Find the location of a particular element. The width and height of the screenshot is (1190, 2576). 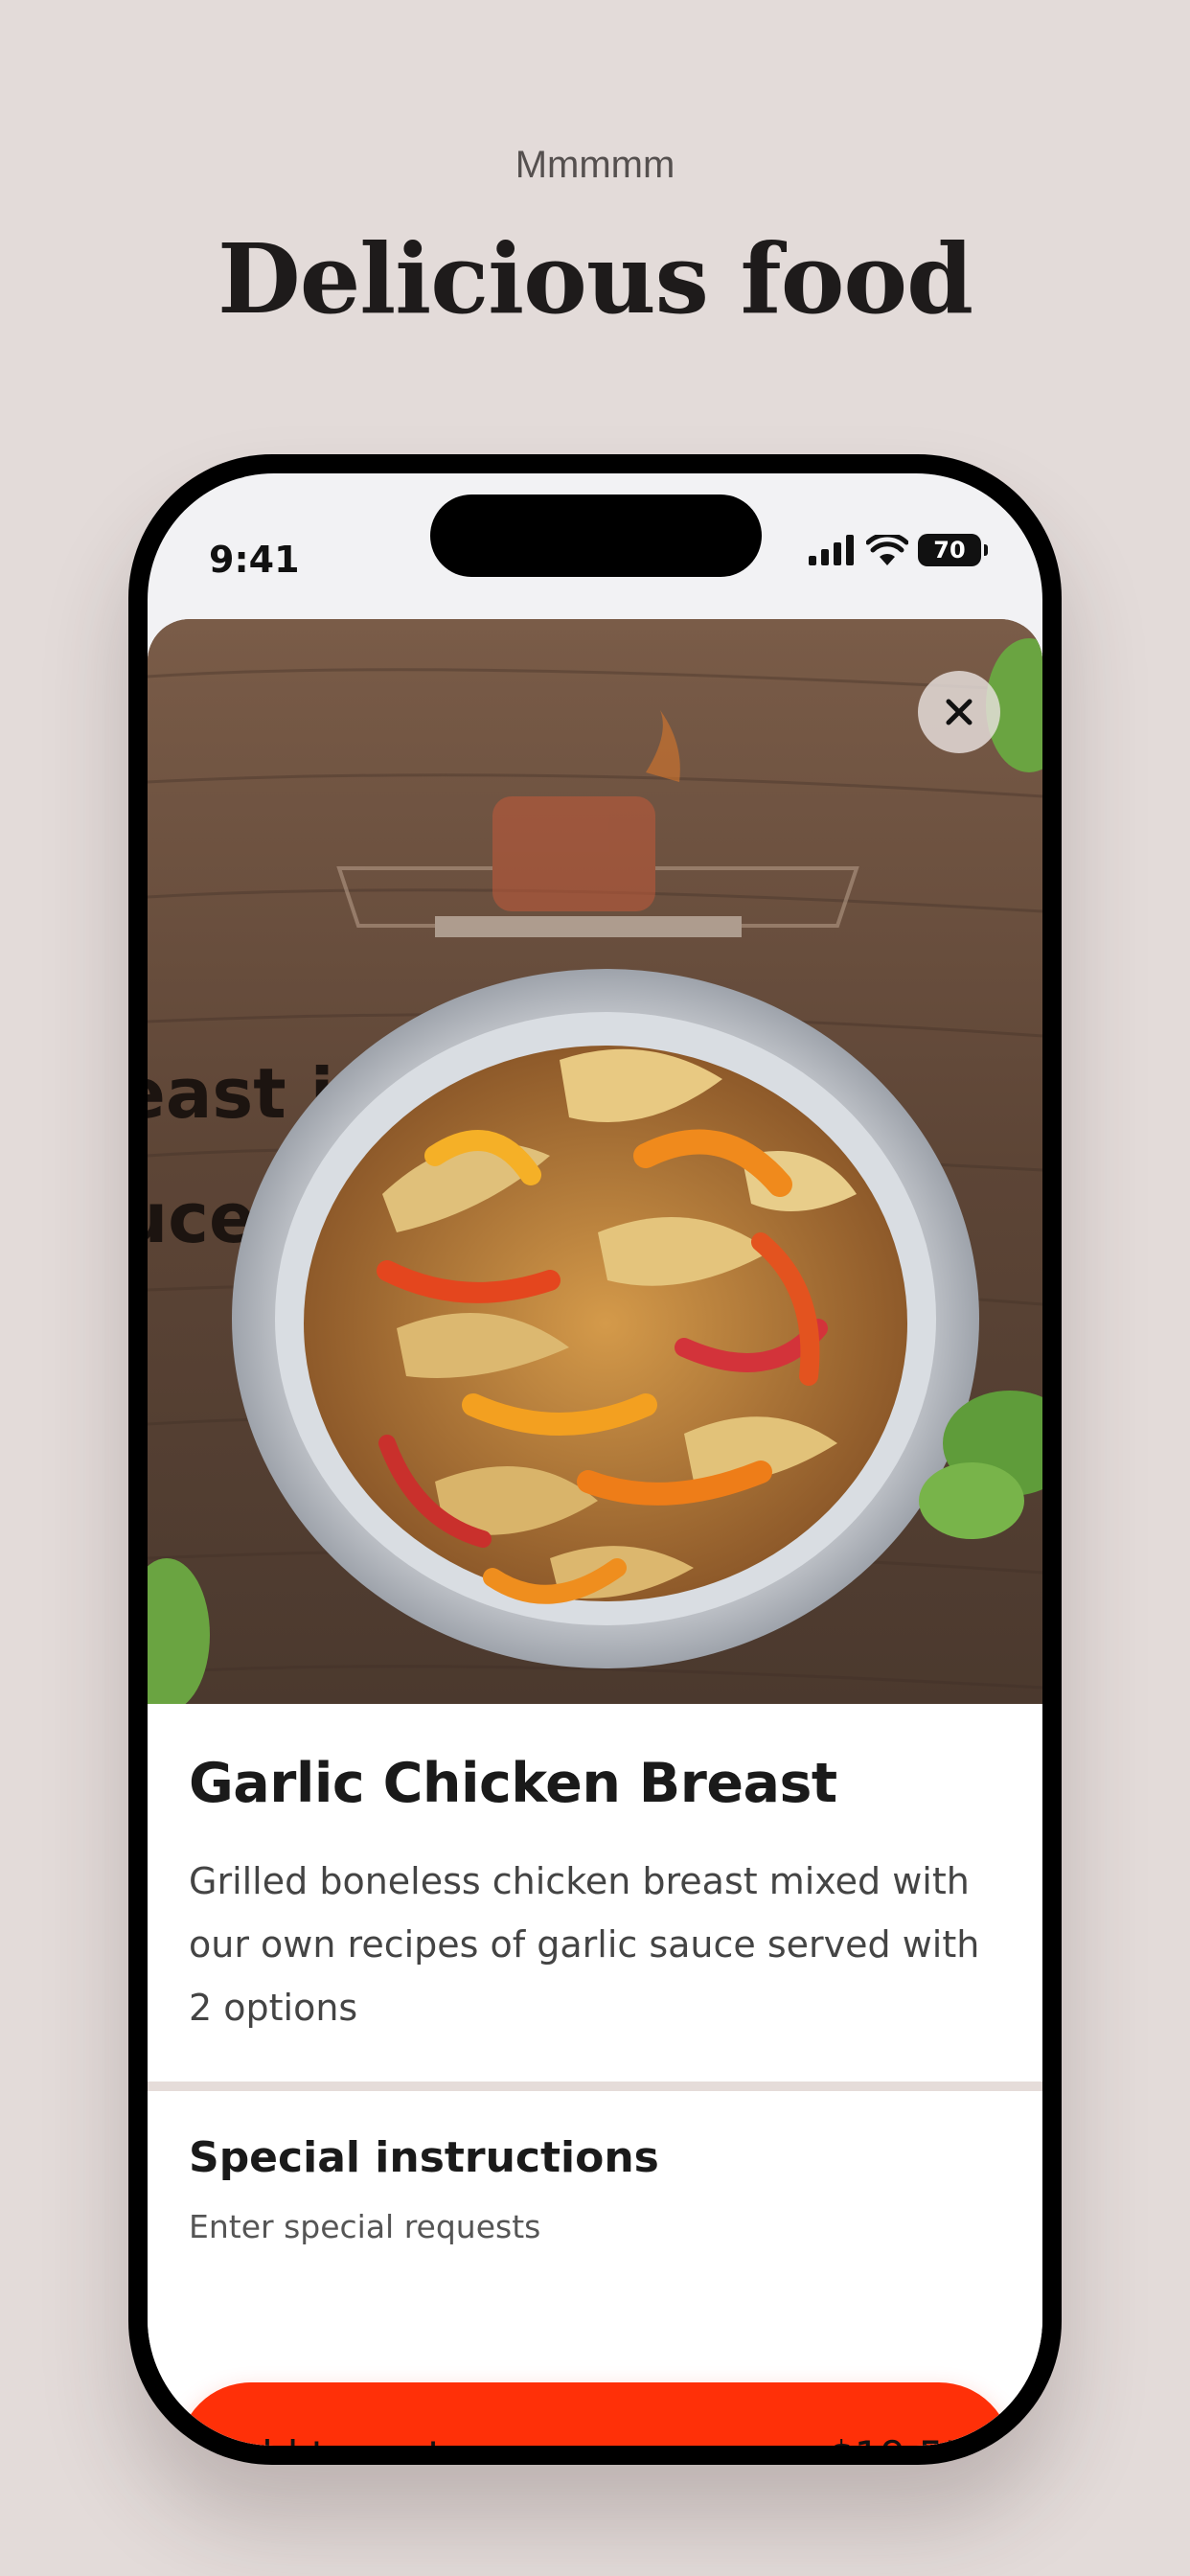

dynamic-island is located at coordinates (596, 535).